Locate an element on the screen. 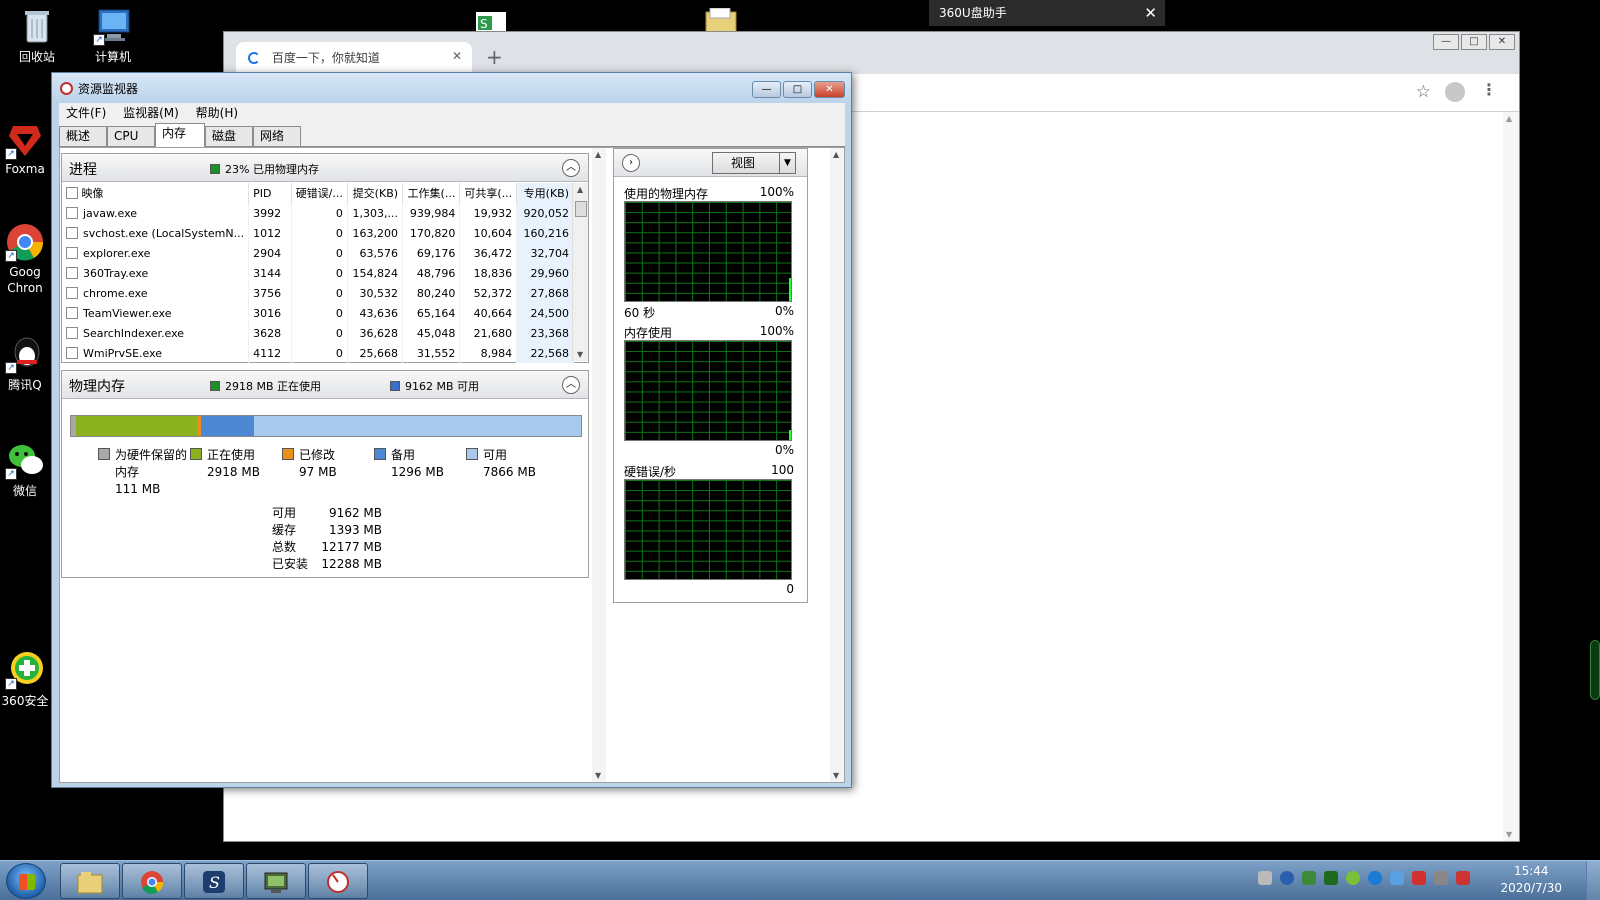 This screenshot has height=900, width=1600. table-row: chrome.exe 3756 0 30,532 80,240 52,372 27,868 is located at coordinates (318, 293).